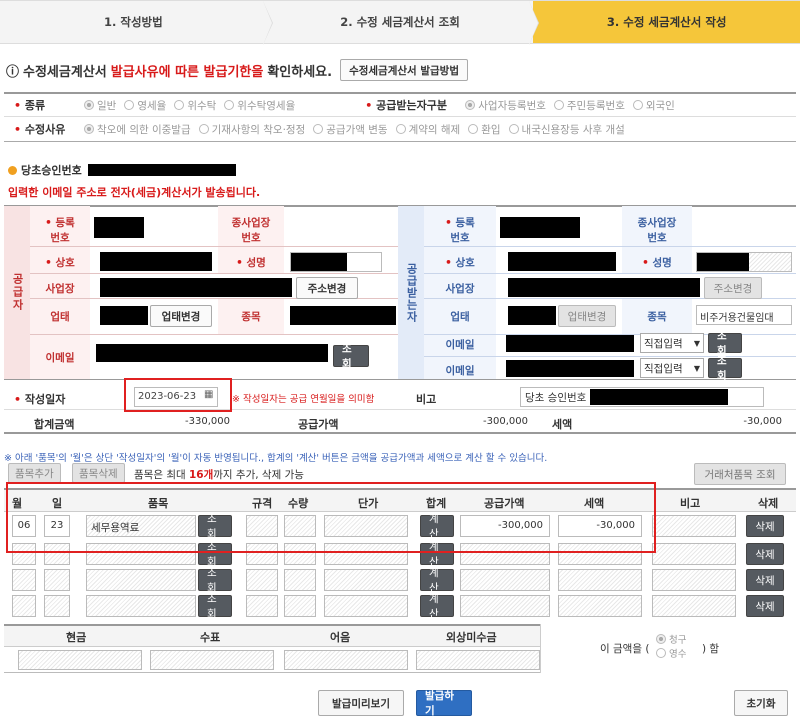 This screenshot has width=800, height=723. What do you see at coordinates (76, 637) in the screenshot?
I see `payment-cash-label: 현금` at bounding box center [76, 637].